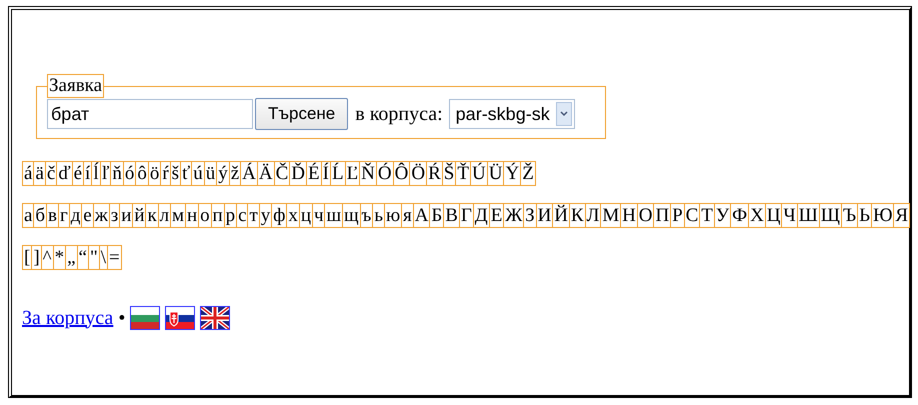 The height and width of the screenshot is (405, 918). What do you see at coordinates (352, 173) in the screenshot?
I see `character-key: Ľ` at bounding box center [352, 173].